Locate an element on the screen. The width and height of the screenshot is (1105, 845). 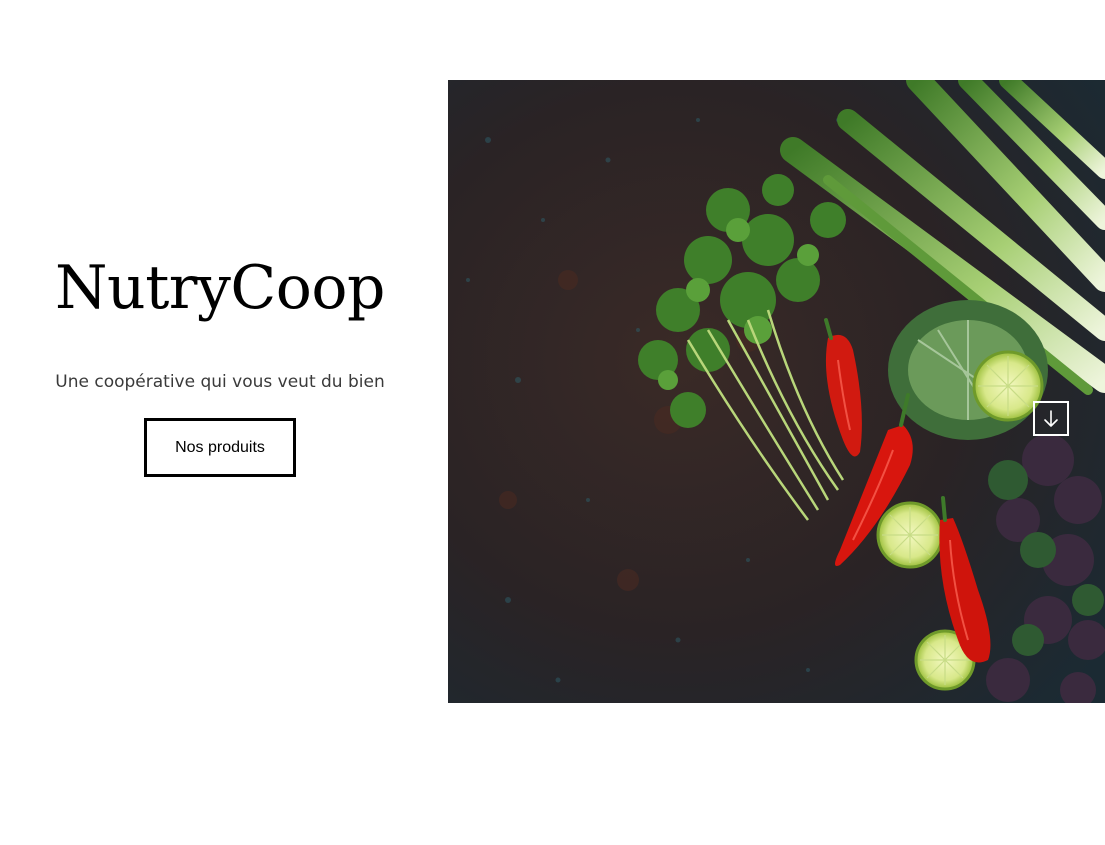
products-button: Nos produits is located at coordinates (220, 447).